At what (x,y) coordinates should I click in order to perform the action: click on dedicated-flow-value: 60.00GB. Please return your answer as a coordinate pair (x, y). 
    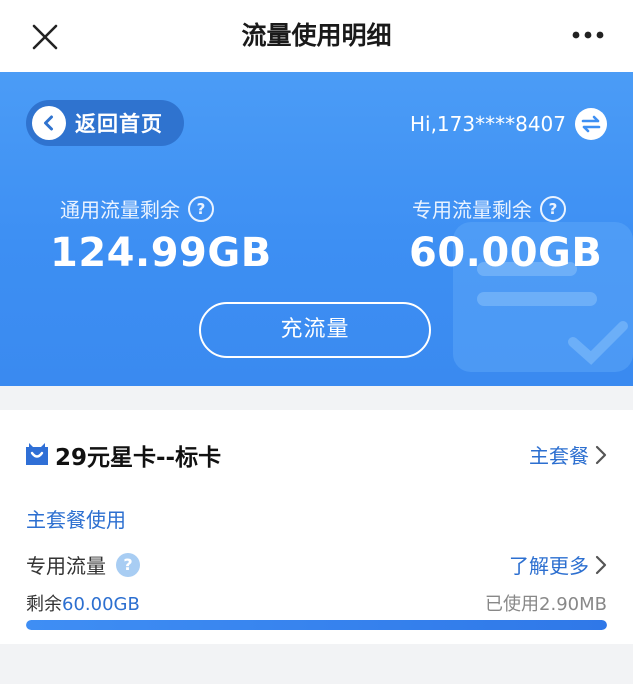
    Looking at the image, I should click on (506, 253).